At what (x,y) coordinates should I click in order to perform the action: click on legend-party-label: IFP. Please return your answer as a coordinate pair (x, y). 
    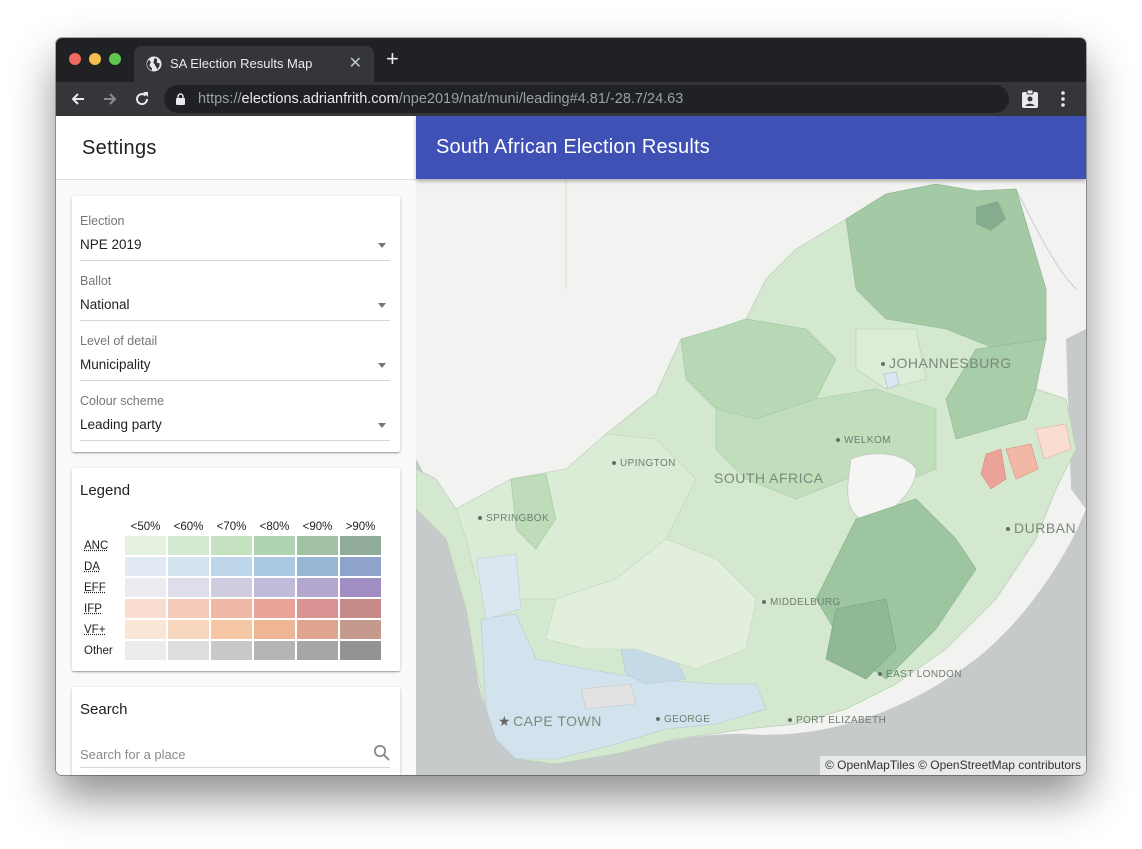
    Looking at the image, I should click on (102, 608).